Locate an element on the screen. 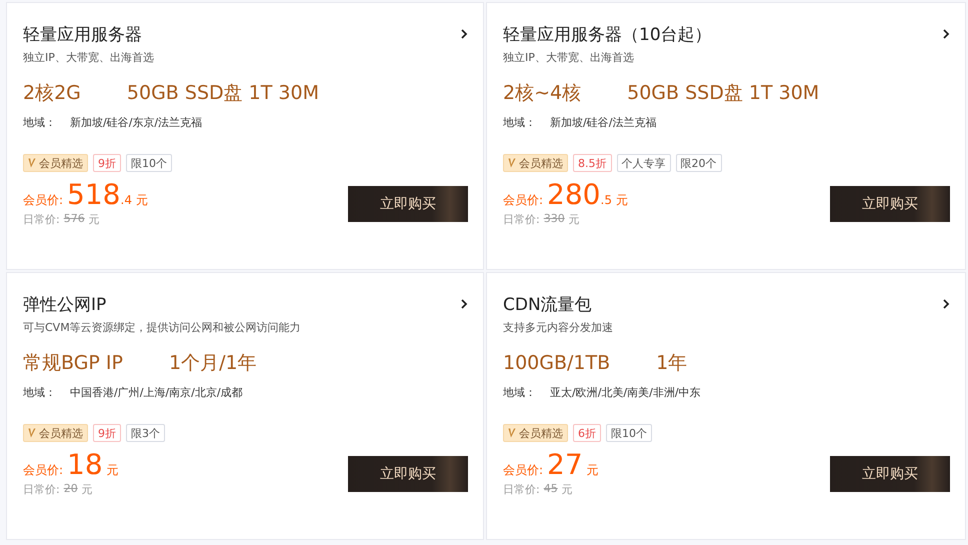 This screenshot has width=968, height=545. product-subtitle: 支持多元内容分发加速 is located at coordinates (558, 327).